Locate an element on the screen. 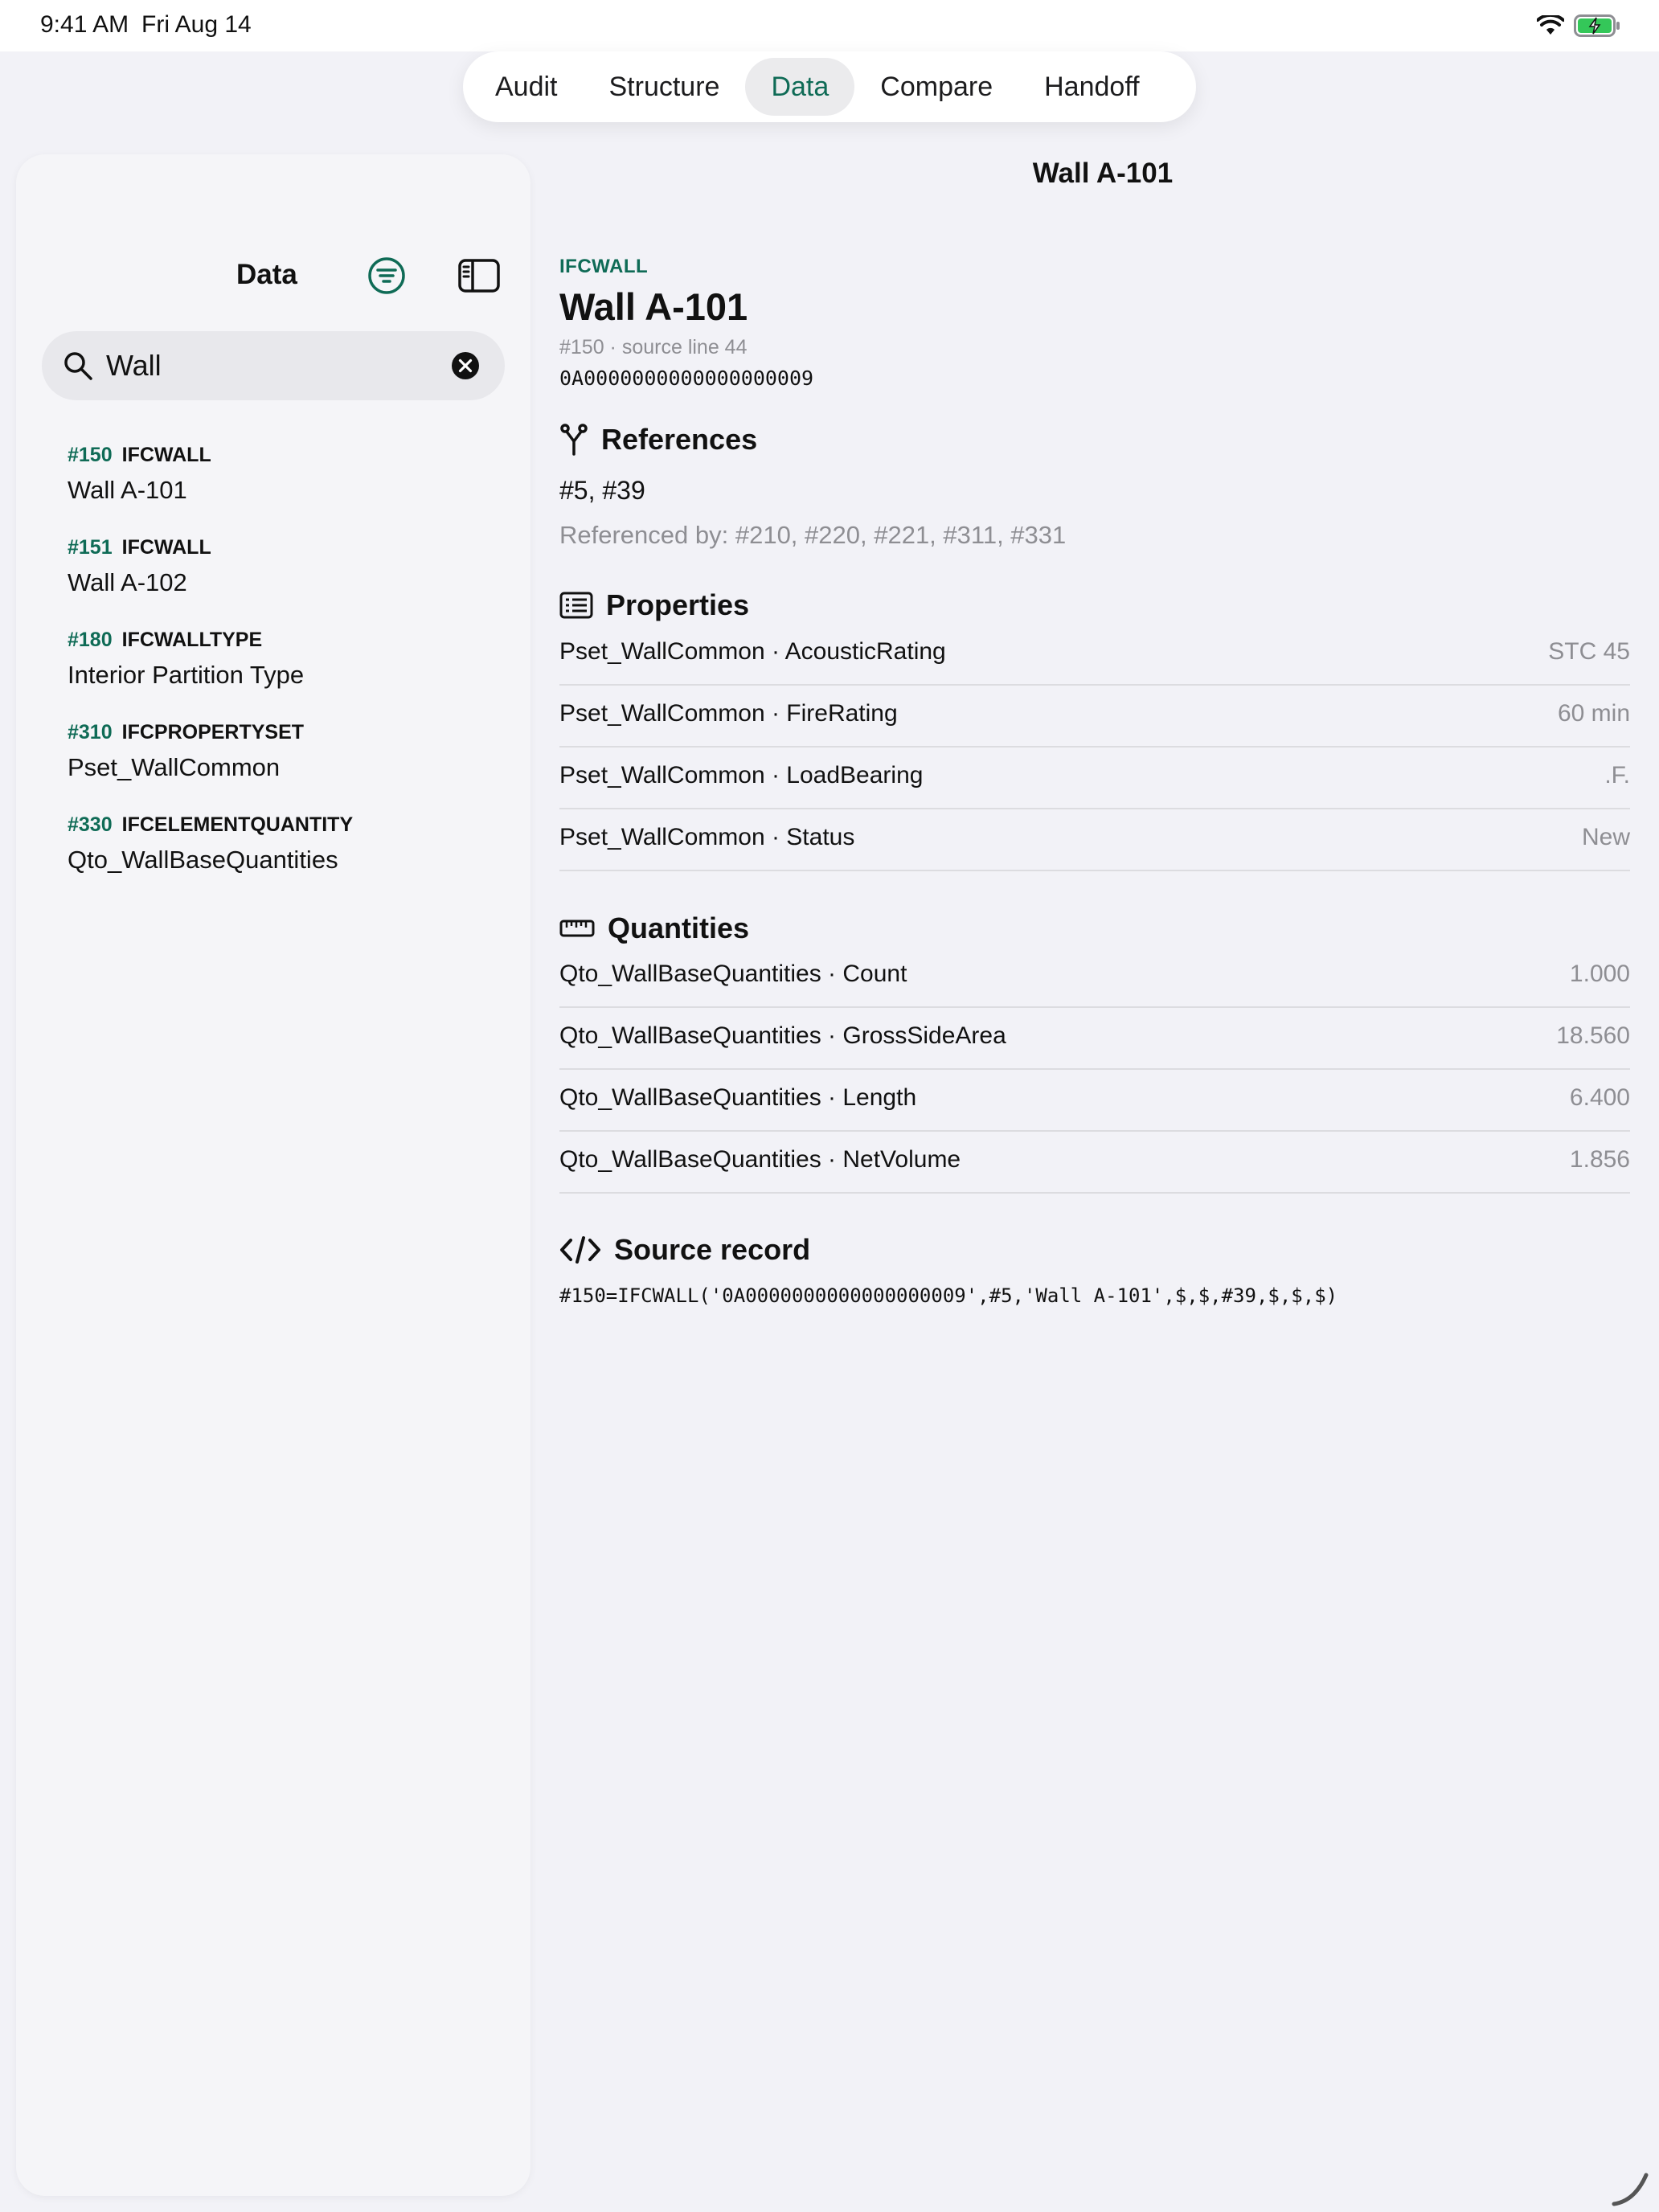  source-heading: Source record is located at coordinates (712, 1249).